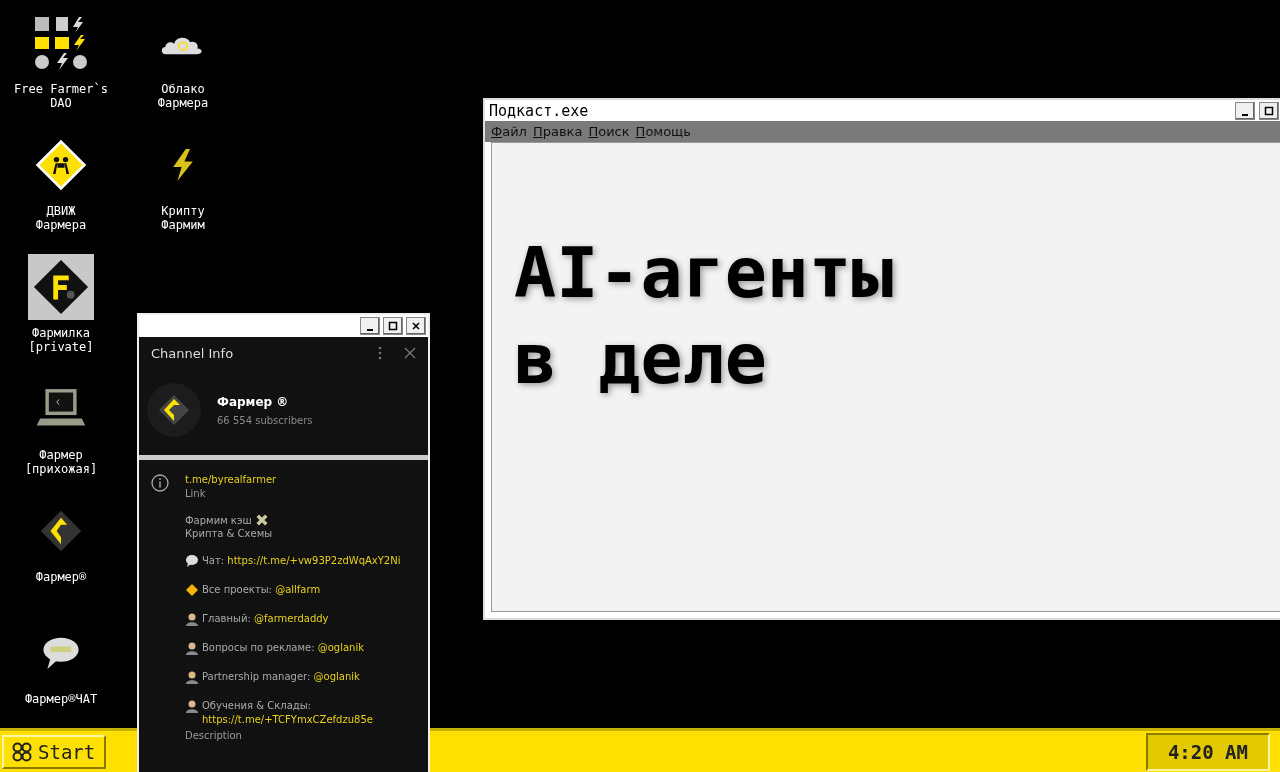 This screenshot has height=772, width=1280. What do you see at coordinates (61, 577) in the screenshot?
I see `desktop-icon-label: Фармер®` at bounding box center [61, 577].